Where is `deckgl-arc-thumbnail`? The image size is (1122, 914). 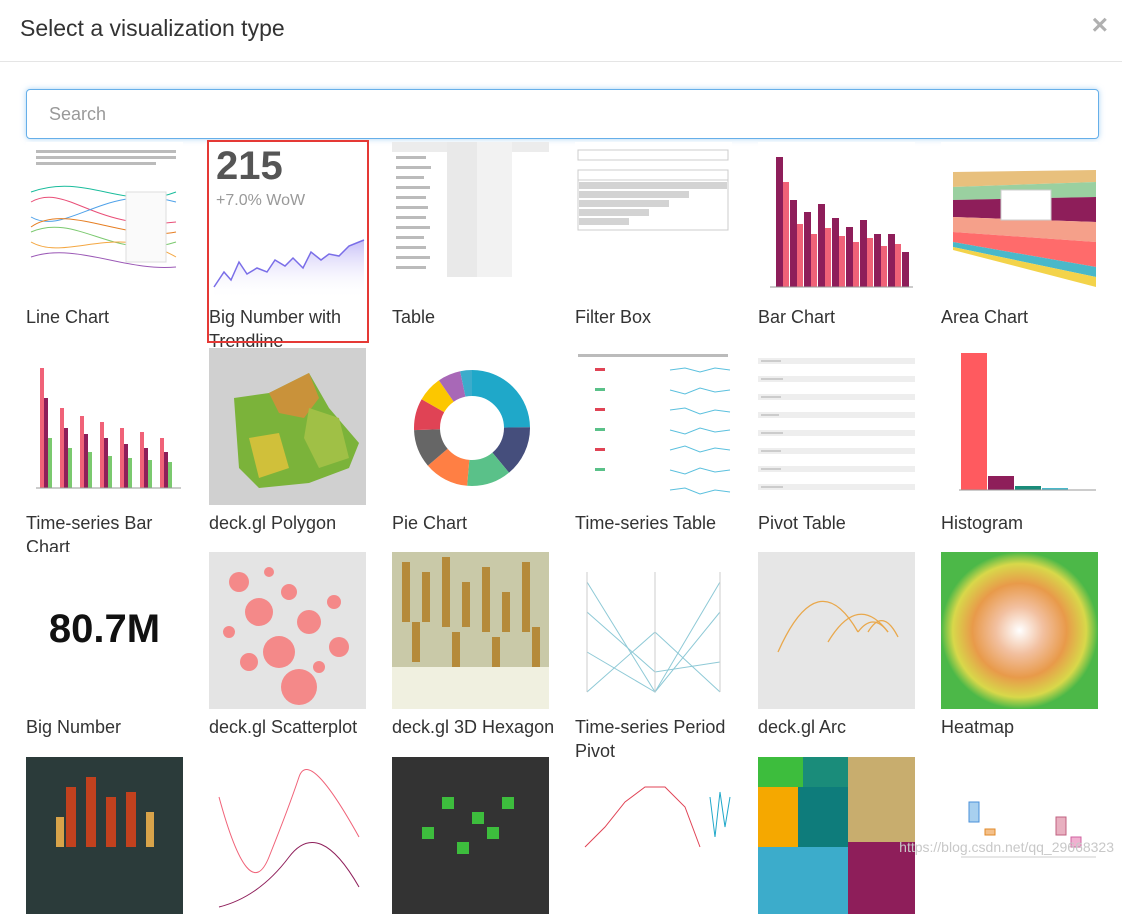 deckgl-arc-thumbnail is located at coordinates (836, 630).